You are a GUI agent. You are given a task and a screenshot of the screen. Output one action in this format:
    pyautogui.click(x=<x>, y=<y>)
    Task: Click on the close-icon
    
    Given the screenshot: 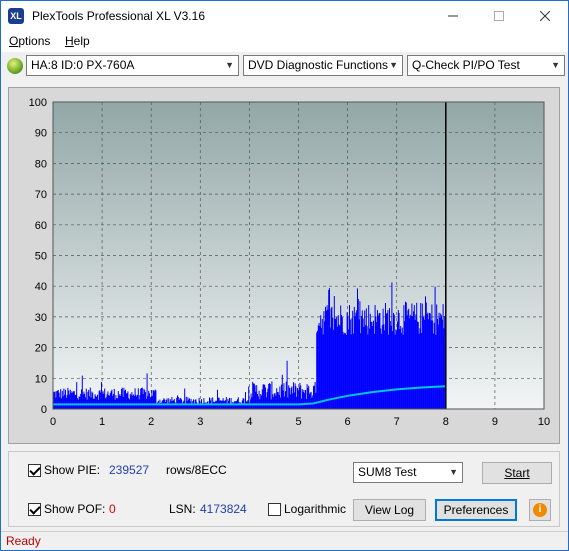 What is the action you would take?
    pyautogui.click(x=545, y=16)
    